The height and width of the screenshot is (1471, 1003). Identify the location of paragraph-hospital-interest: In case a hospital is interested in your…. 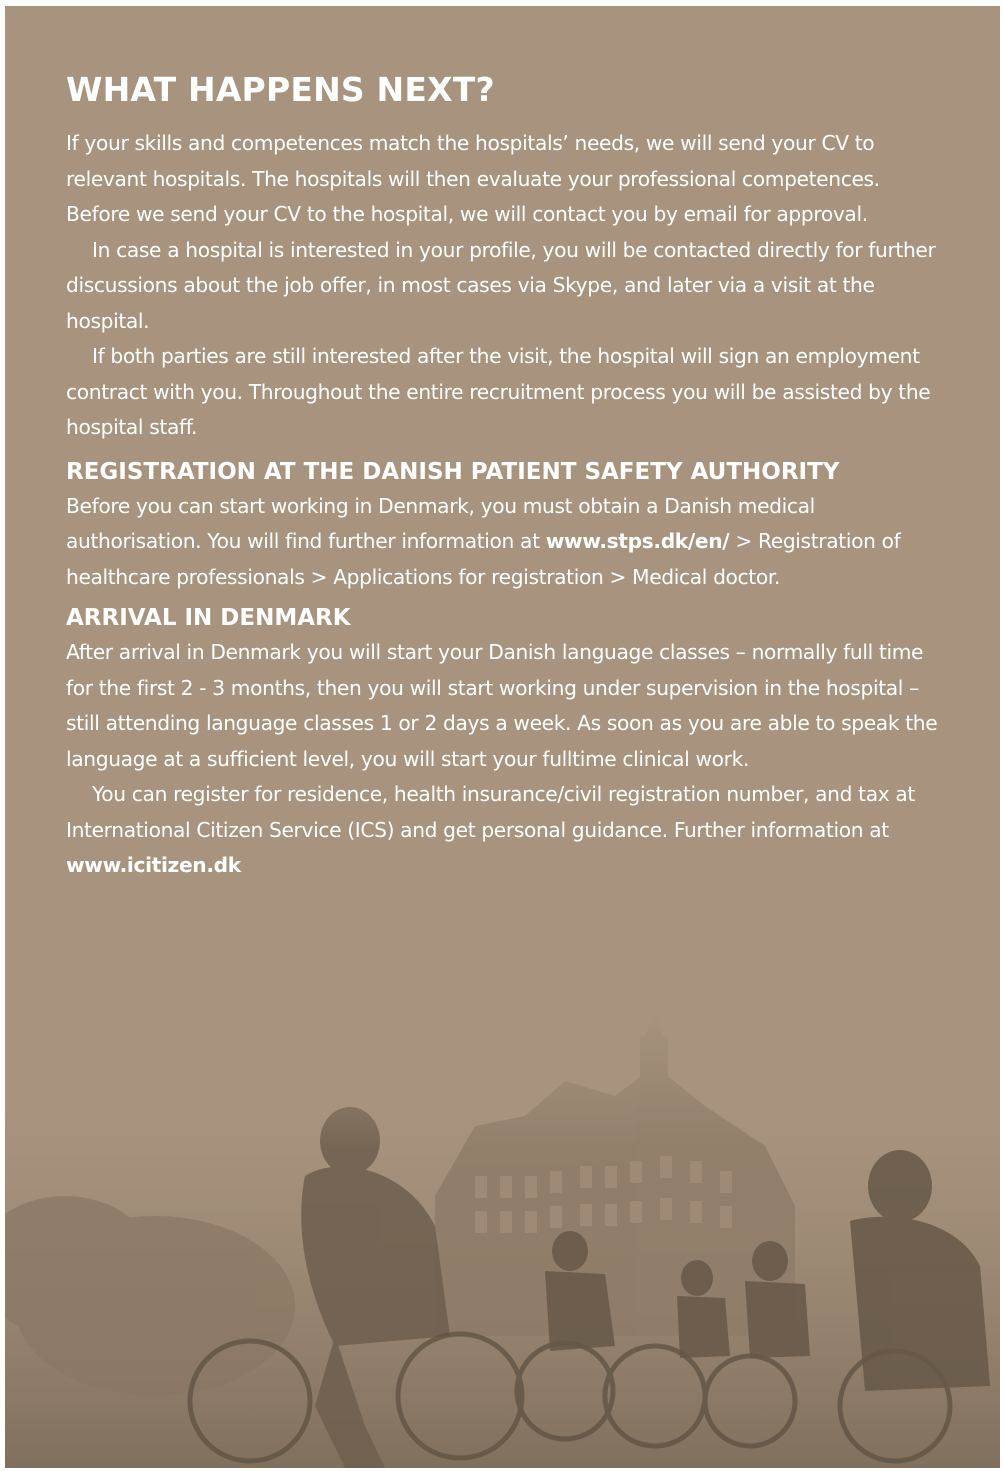
(501, 285).